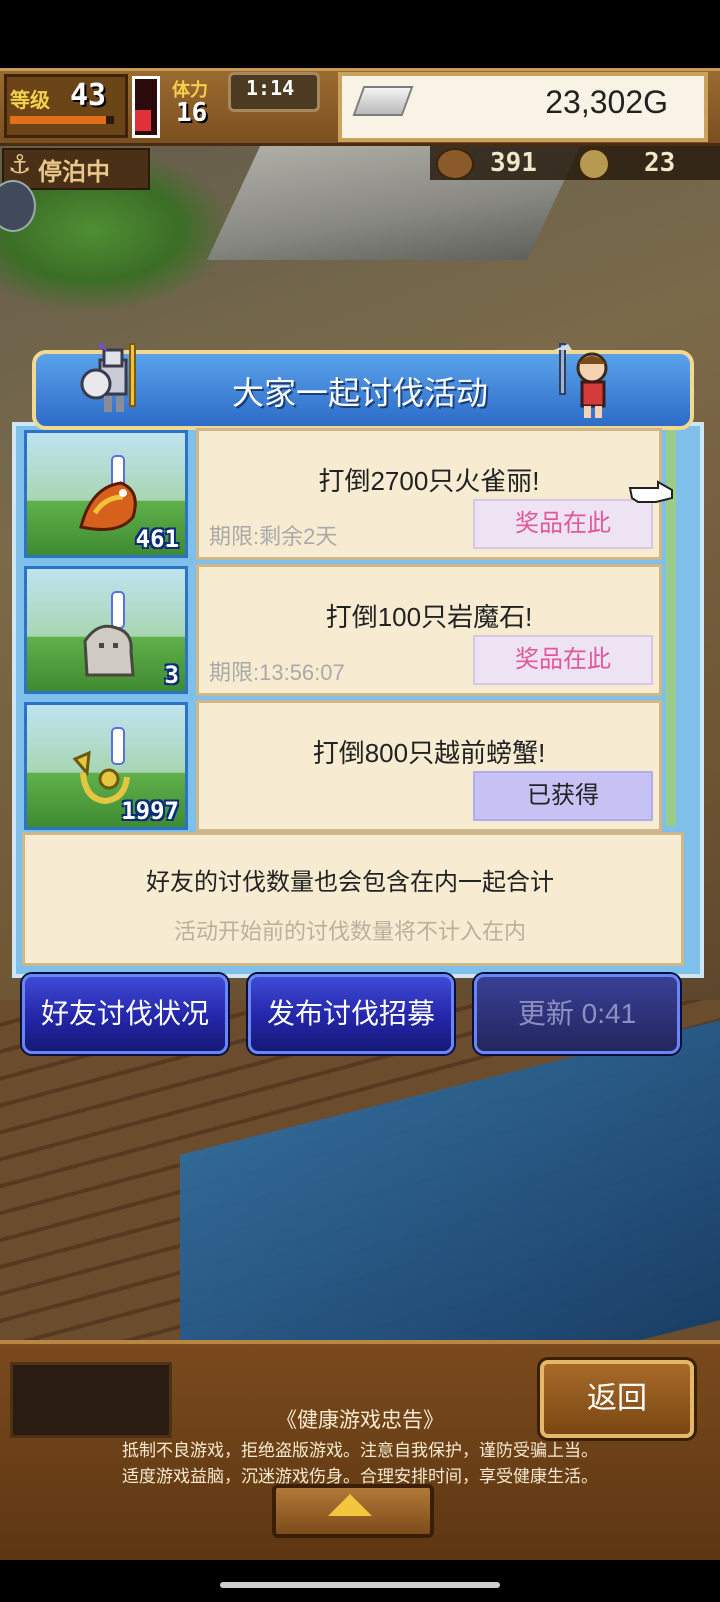 The height and width of the screenshot is (1602, 720). What do you see at coordinates (350, 1505) in the screenshot?
I see `up-arrow-icon` at bounding box center [350, 1505].